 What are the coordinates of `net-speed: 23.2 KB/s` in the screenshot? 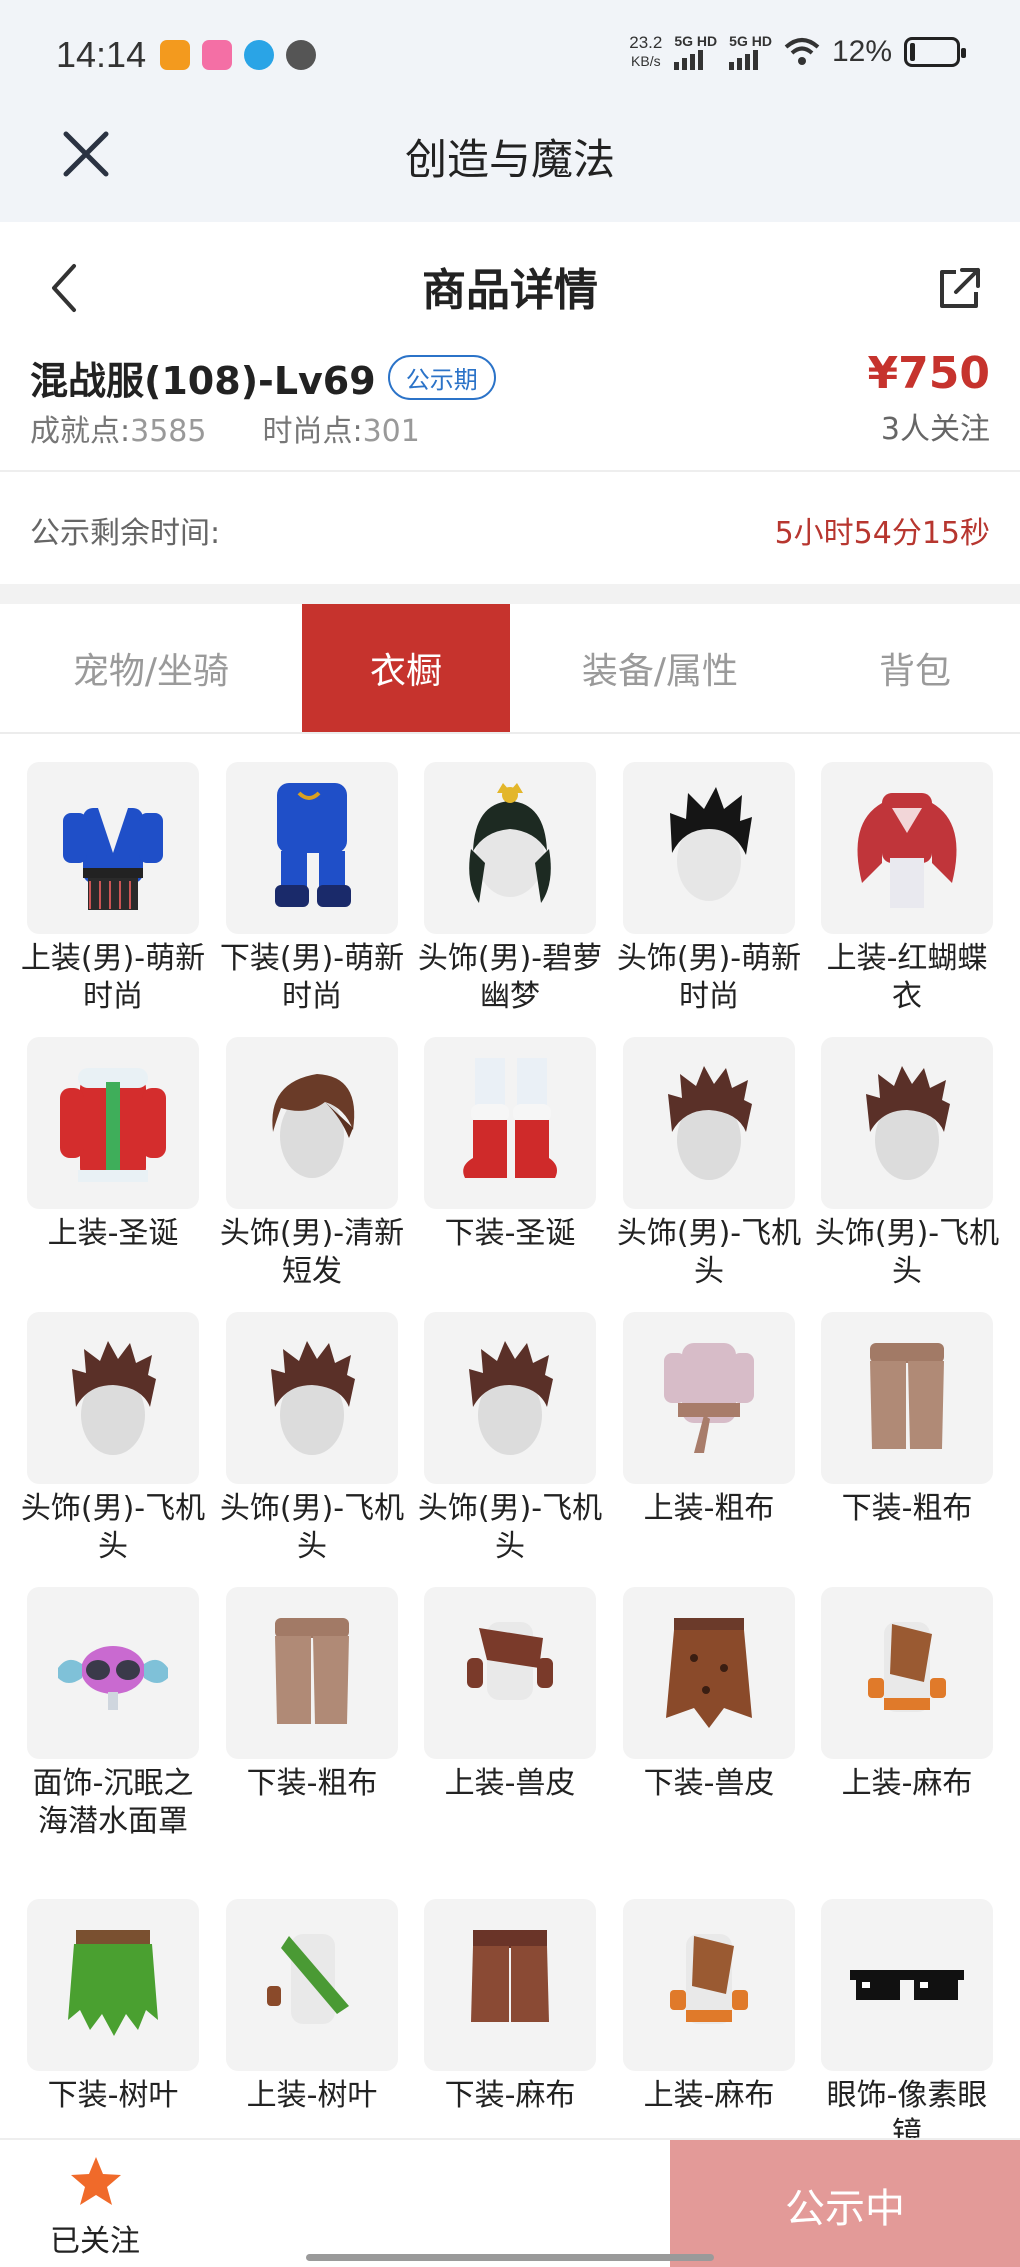 It's located at (645, 52).